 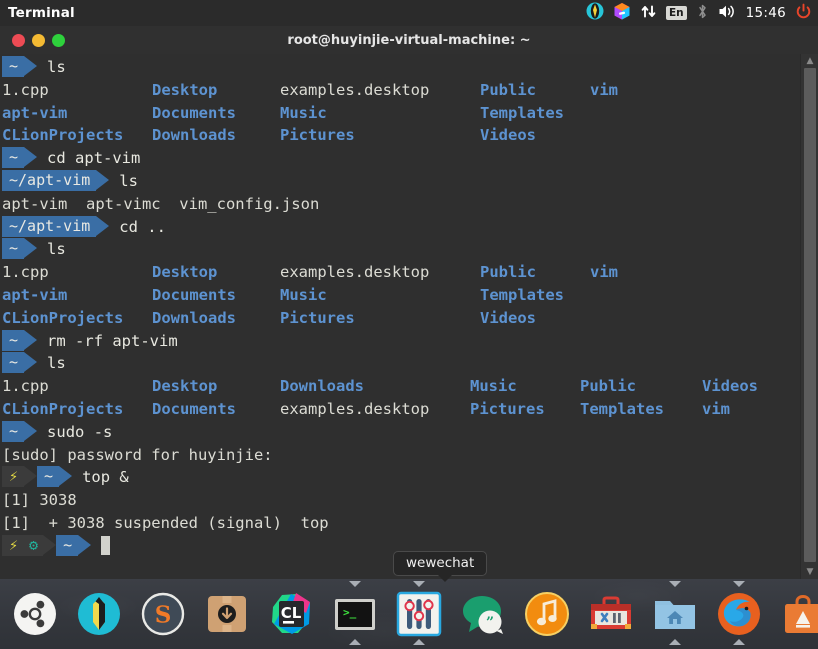 I want to click on firefox-icon, so click(x=739, y=614).